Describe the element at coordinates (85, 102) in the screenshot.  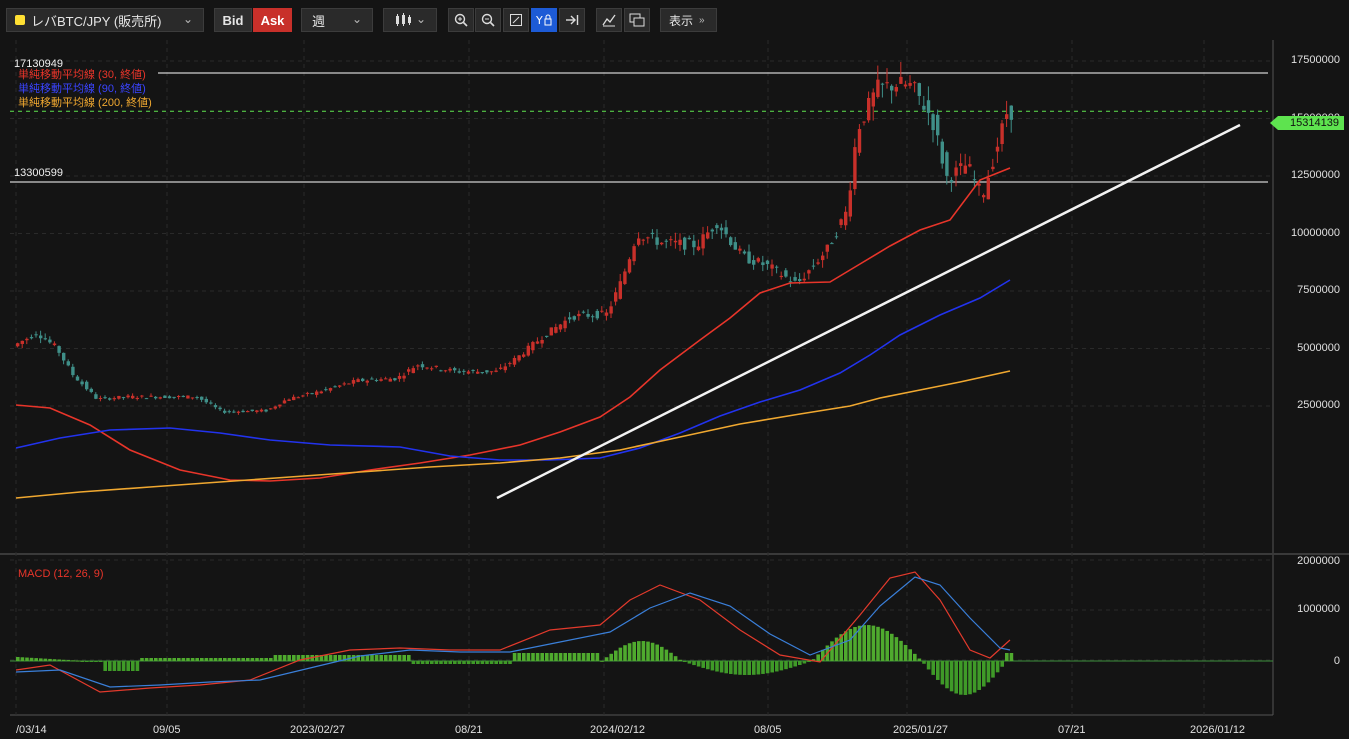
I see `legend-ma200: 単純移動平均線 (200, 終値)` at that location.